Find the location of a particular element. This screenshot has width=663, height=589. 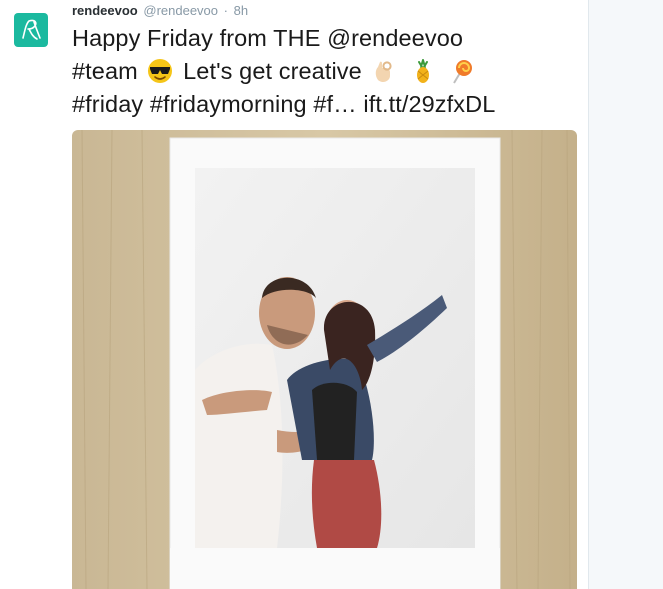

author-name: rendeevoo is located at coordinates (105, 10).